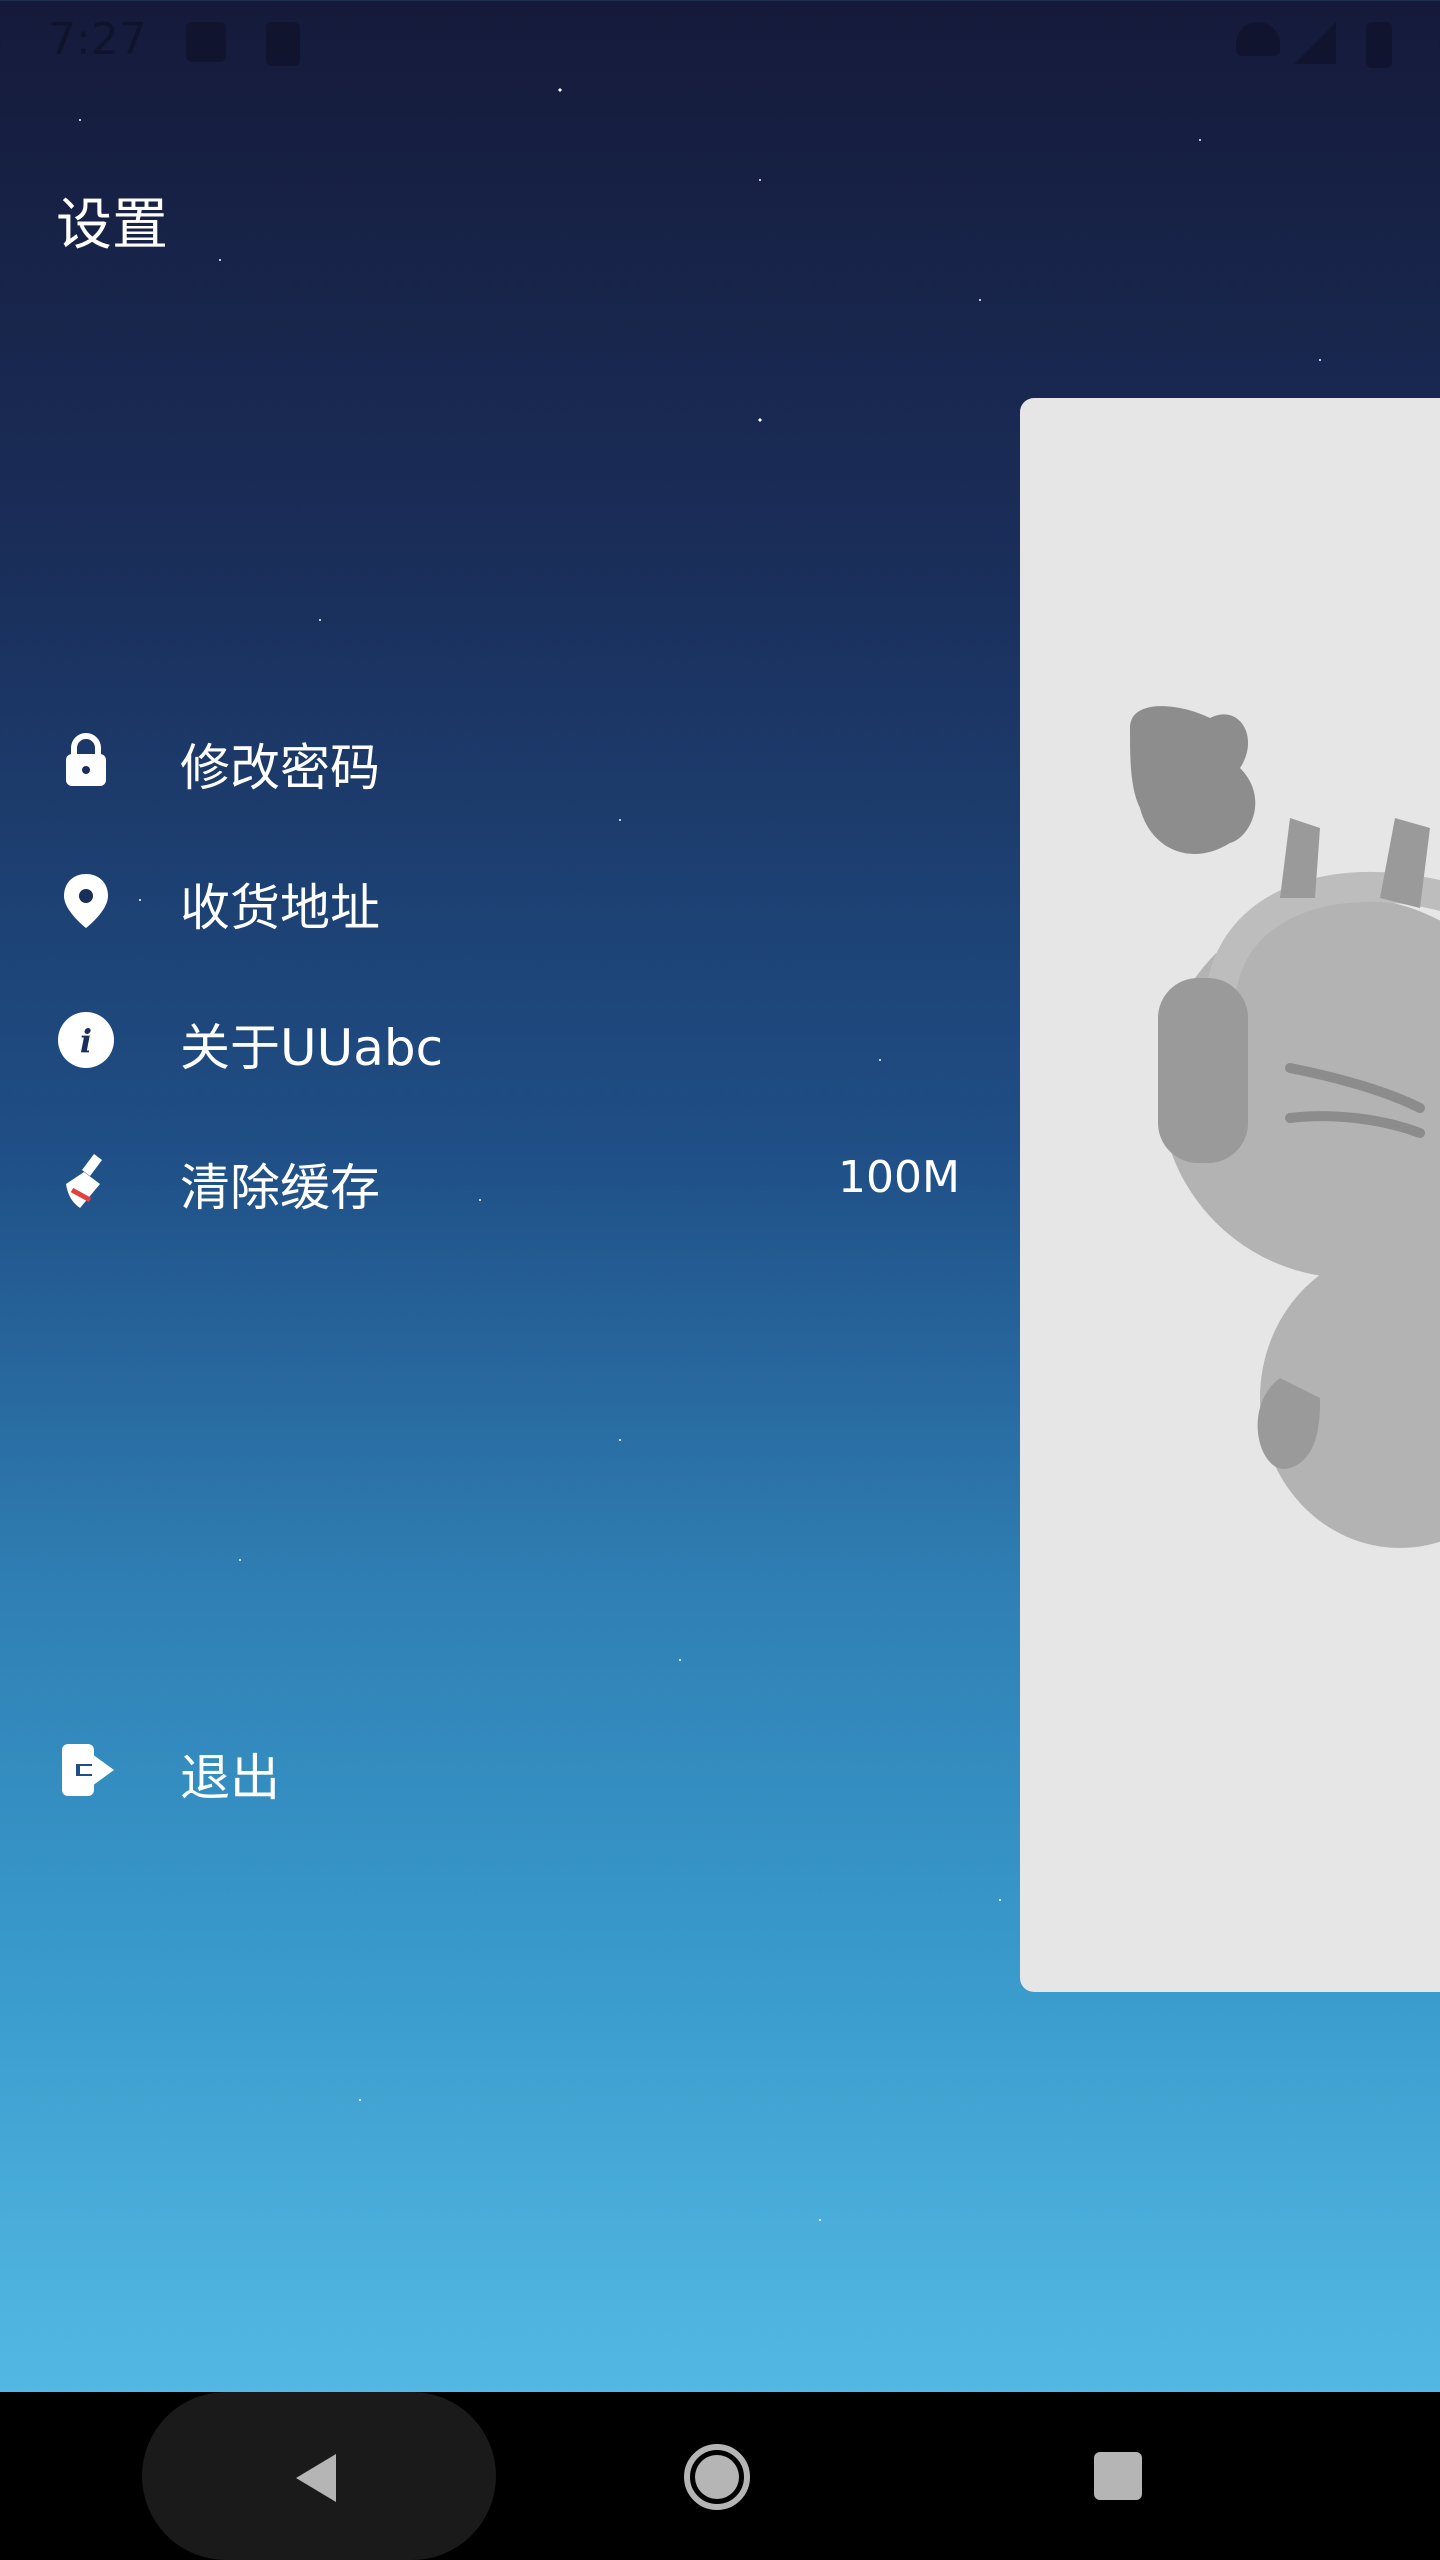 Image resolution: width=1440 pixels, height=2560 pixels. I want to click on status-time: 7:27, so click(97, 39).